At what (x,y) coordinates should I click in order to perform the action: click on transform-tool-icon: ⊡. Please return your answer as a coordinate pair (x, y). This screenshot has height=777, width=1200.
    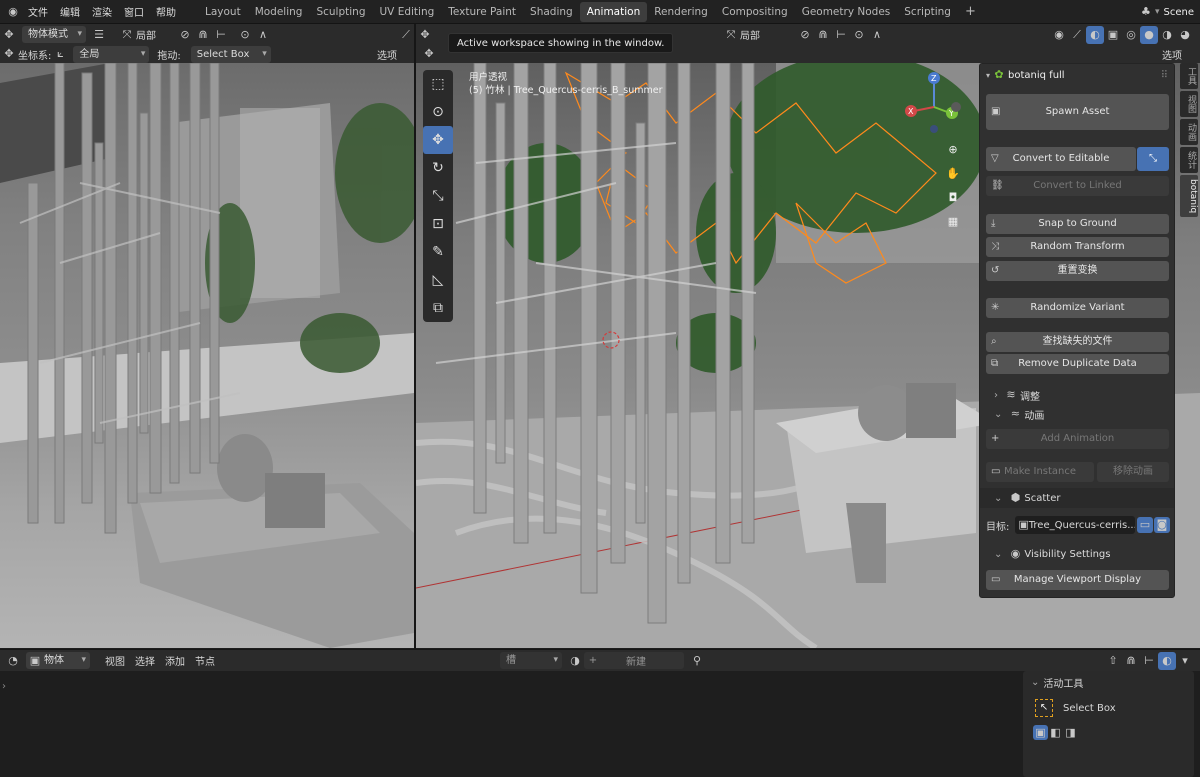
    Looking at the image, I should click on (438, 224).